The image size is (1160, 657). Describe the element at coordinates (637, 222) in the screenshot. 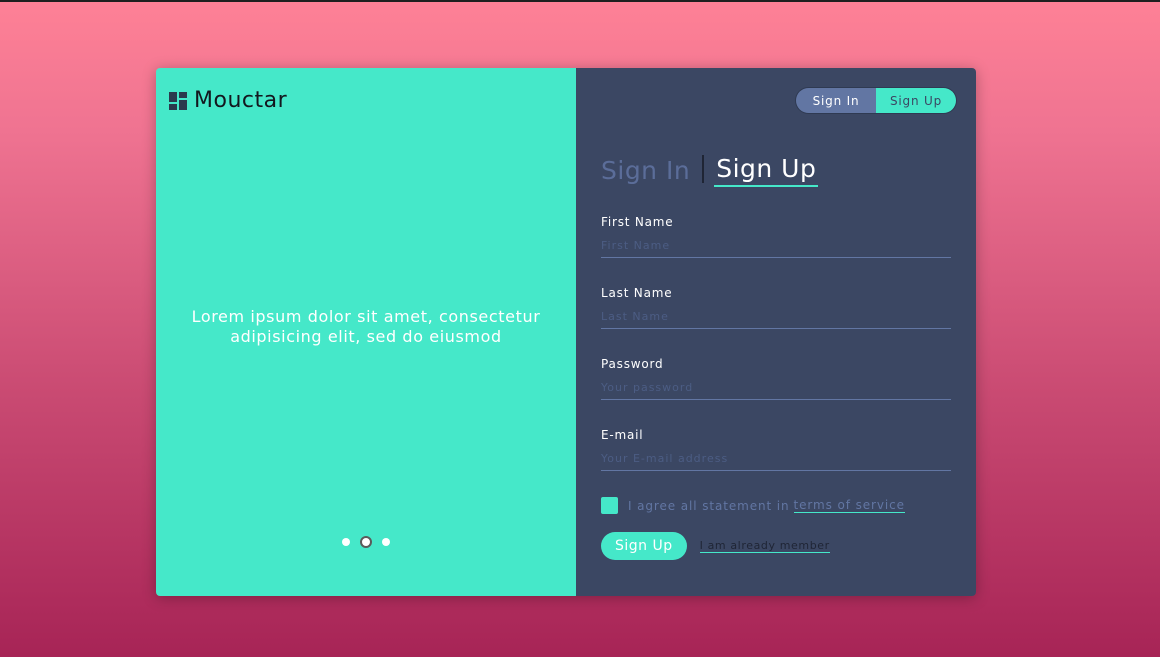

I see `first-name-label: First Name` at that location.